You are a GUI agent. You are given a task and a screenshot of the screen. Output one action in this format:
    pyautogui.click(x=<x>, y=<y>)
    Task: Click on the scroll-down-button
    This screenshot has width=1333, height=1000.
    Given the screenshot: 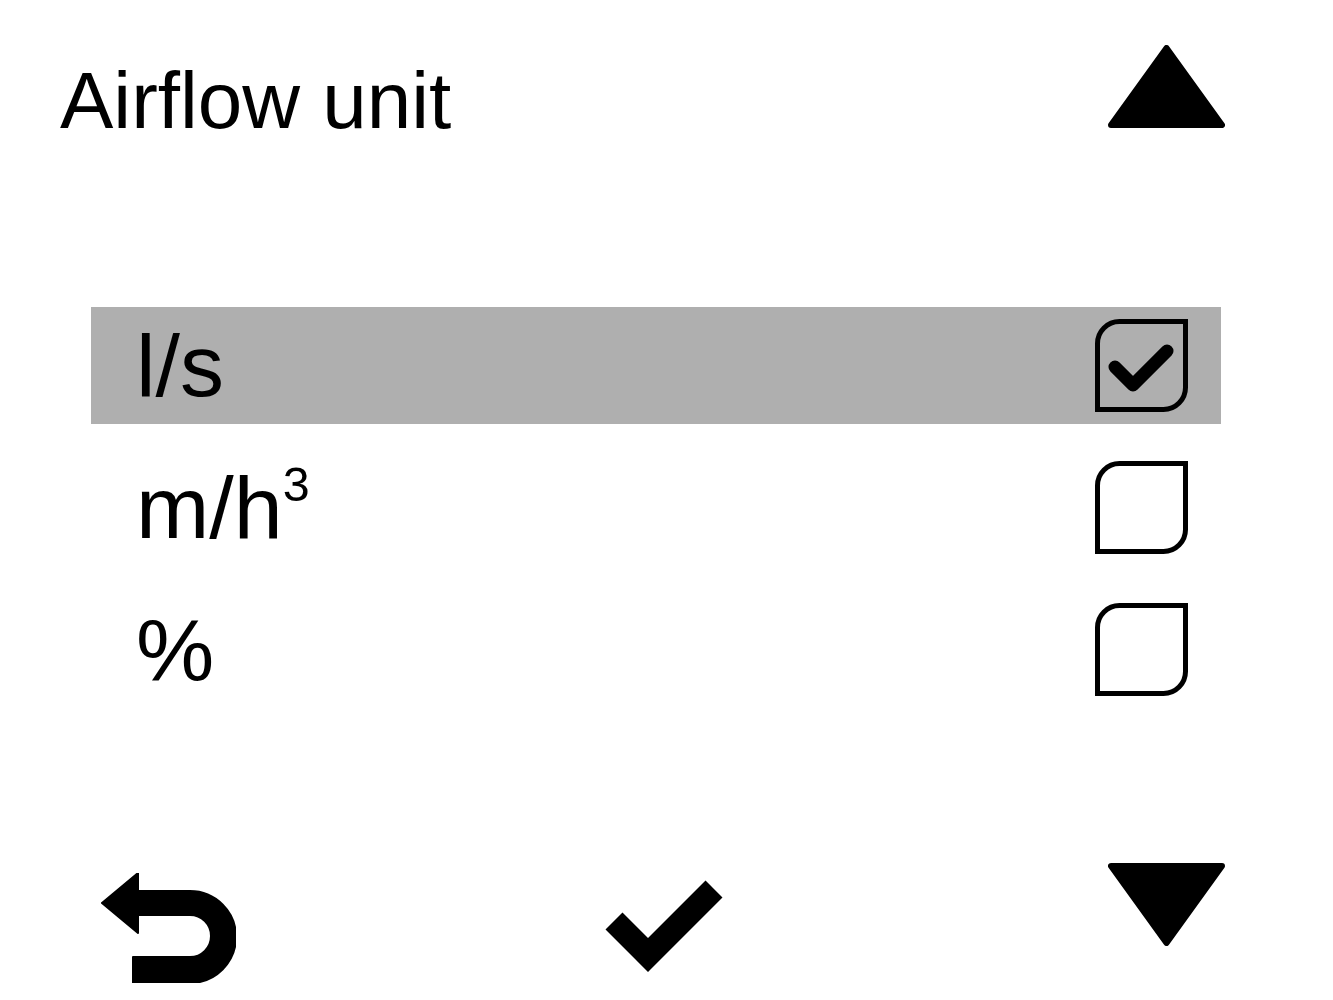 What is the action you would take?
    pyautogui.click(x=1166, y=904)
    